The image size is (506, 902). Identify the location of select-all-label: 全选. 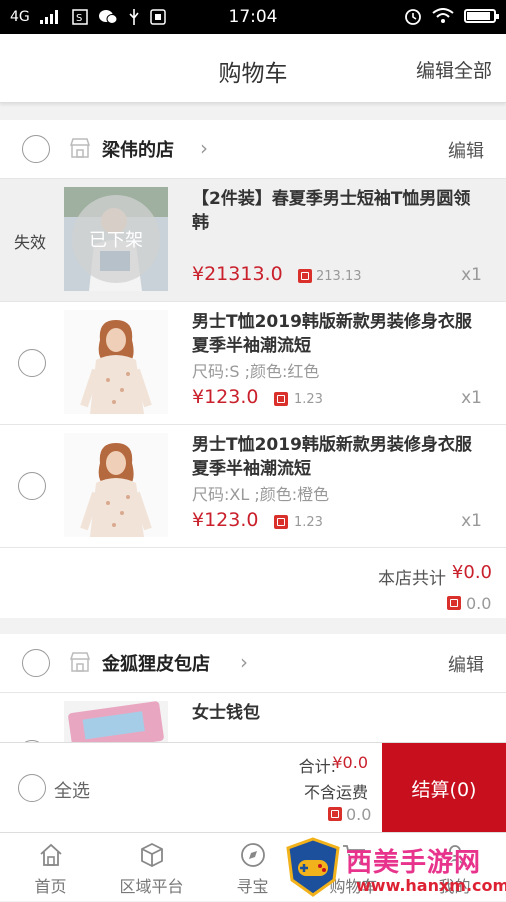
(72, 790).